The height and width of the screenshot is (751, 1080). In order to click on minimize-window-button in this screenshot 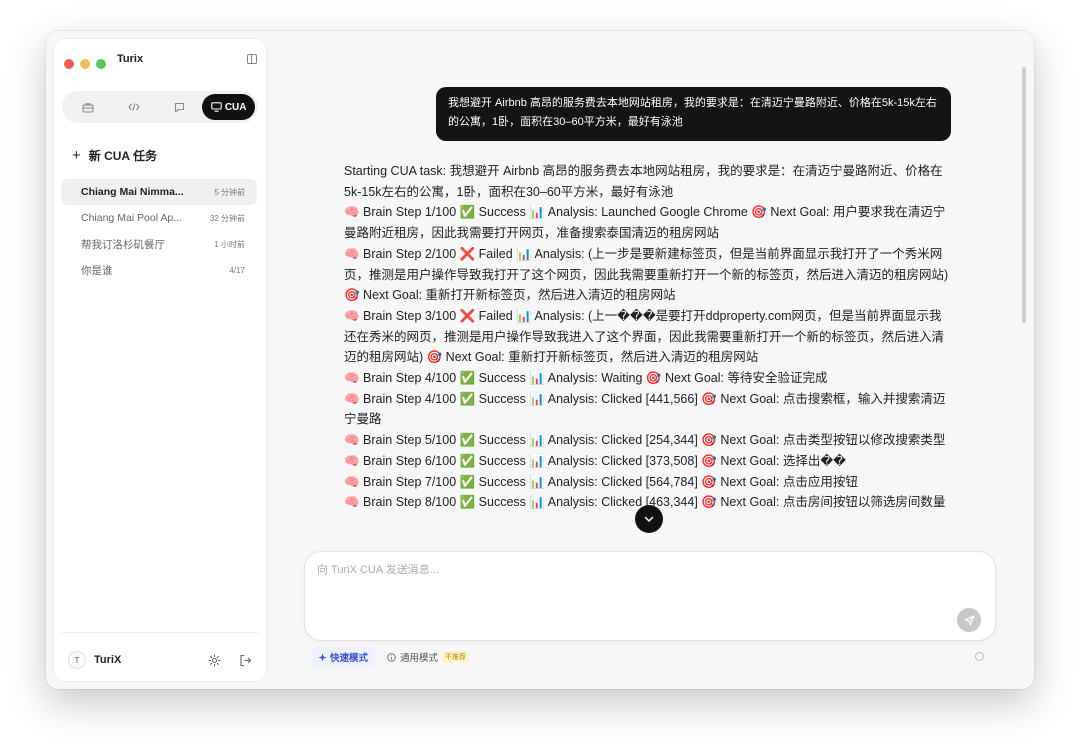, I will do `click(85, 64)`.